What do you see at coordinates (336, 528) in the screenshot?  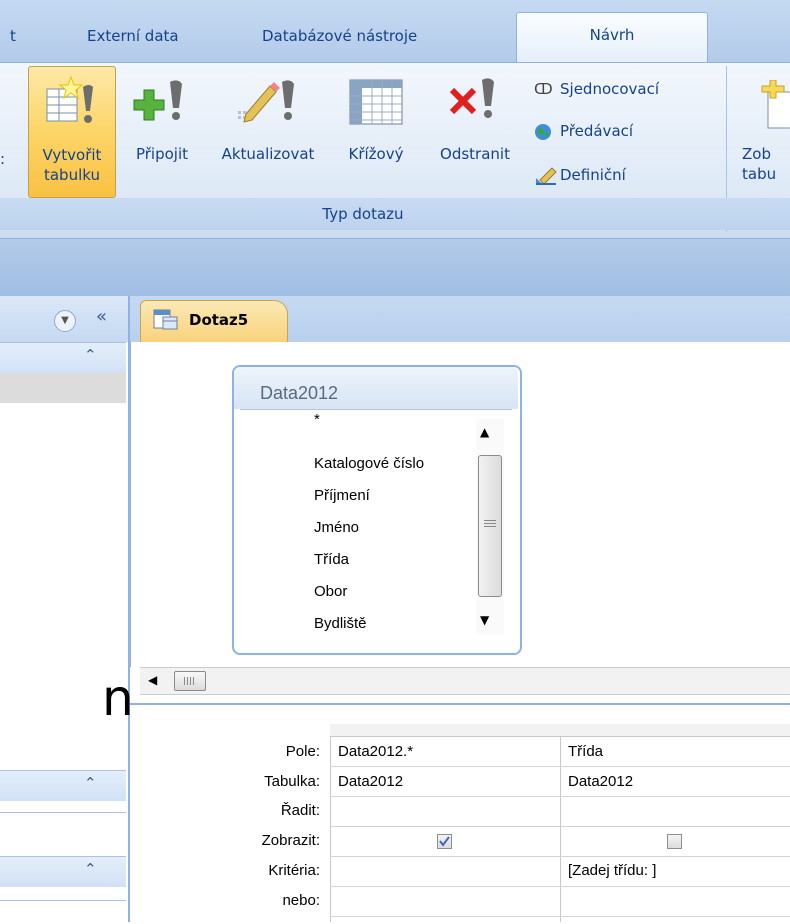 I see `field-item: Jméno` at bounding box center [336, 528].